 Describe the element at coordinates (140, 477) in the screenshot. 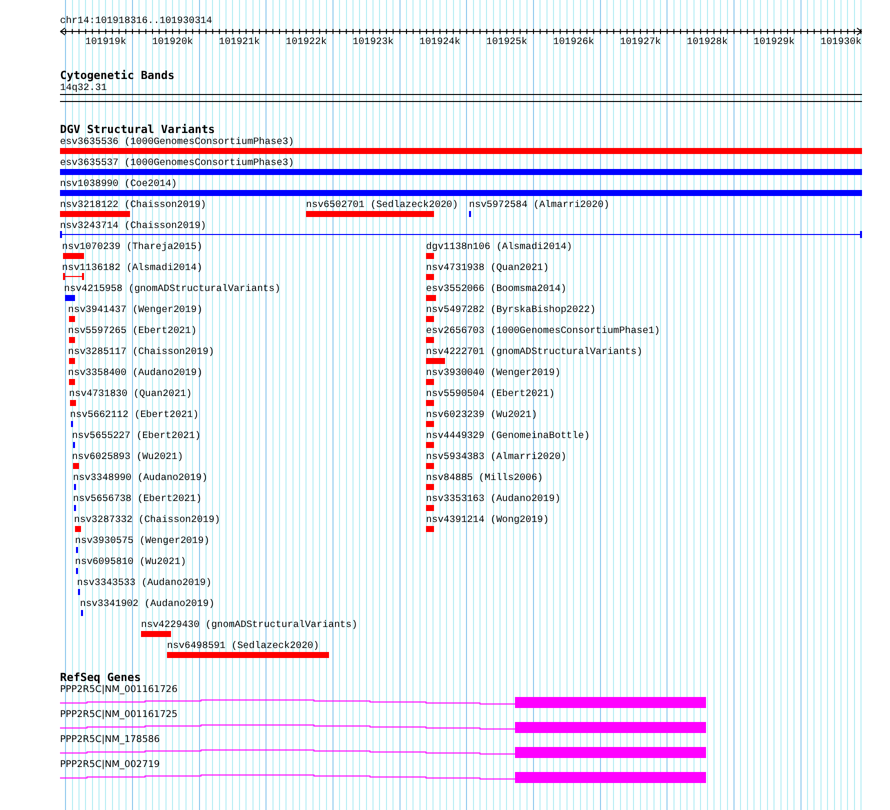

I see `variant-label: nsv3348990 (Audano2019)` at that location.